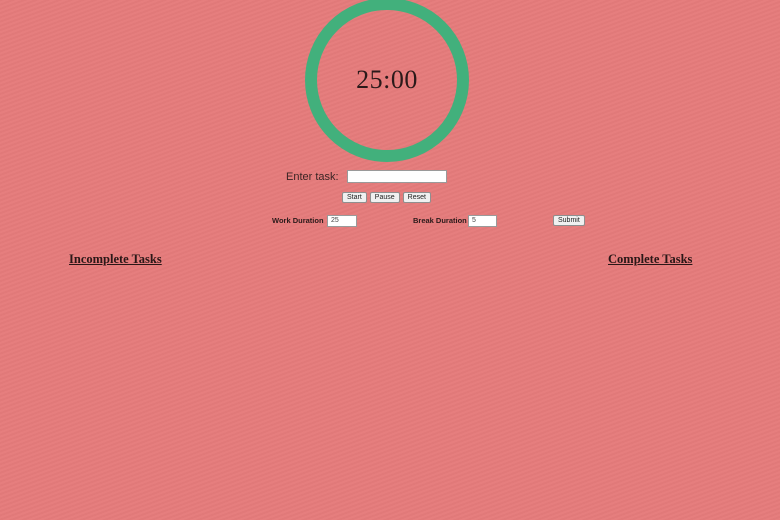  What do you see at coordinates (298, 220) in the screenshot?
I see `work-duration-label: Work Duration` at bounding box center [298, 220].